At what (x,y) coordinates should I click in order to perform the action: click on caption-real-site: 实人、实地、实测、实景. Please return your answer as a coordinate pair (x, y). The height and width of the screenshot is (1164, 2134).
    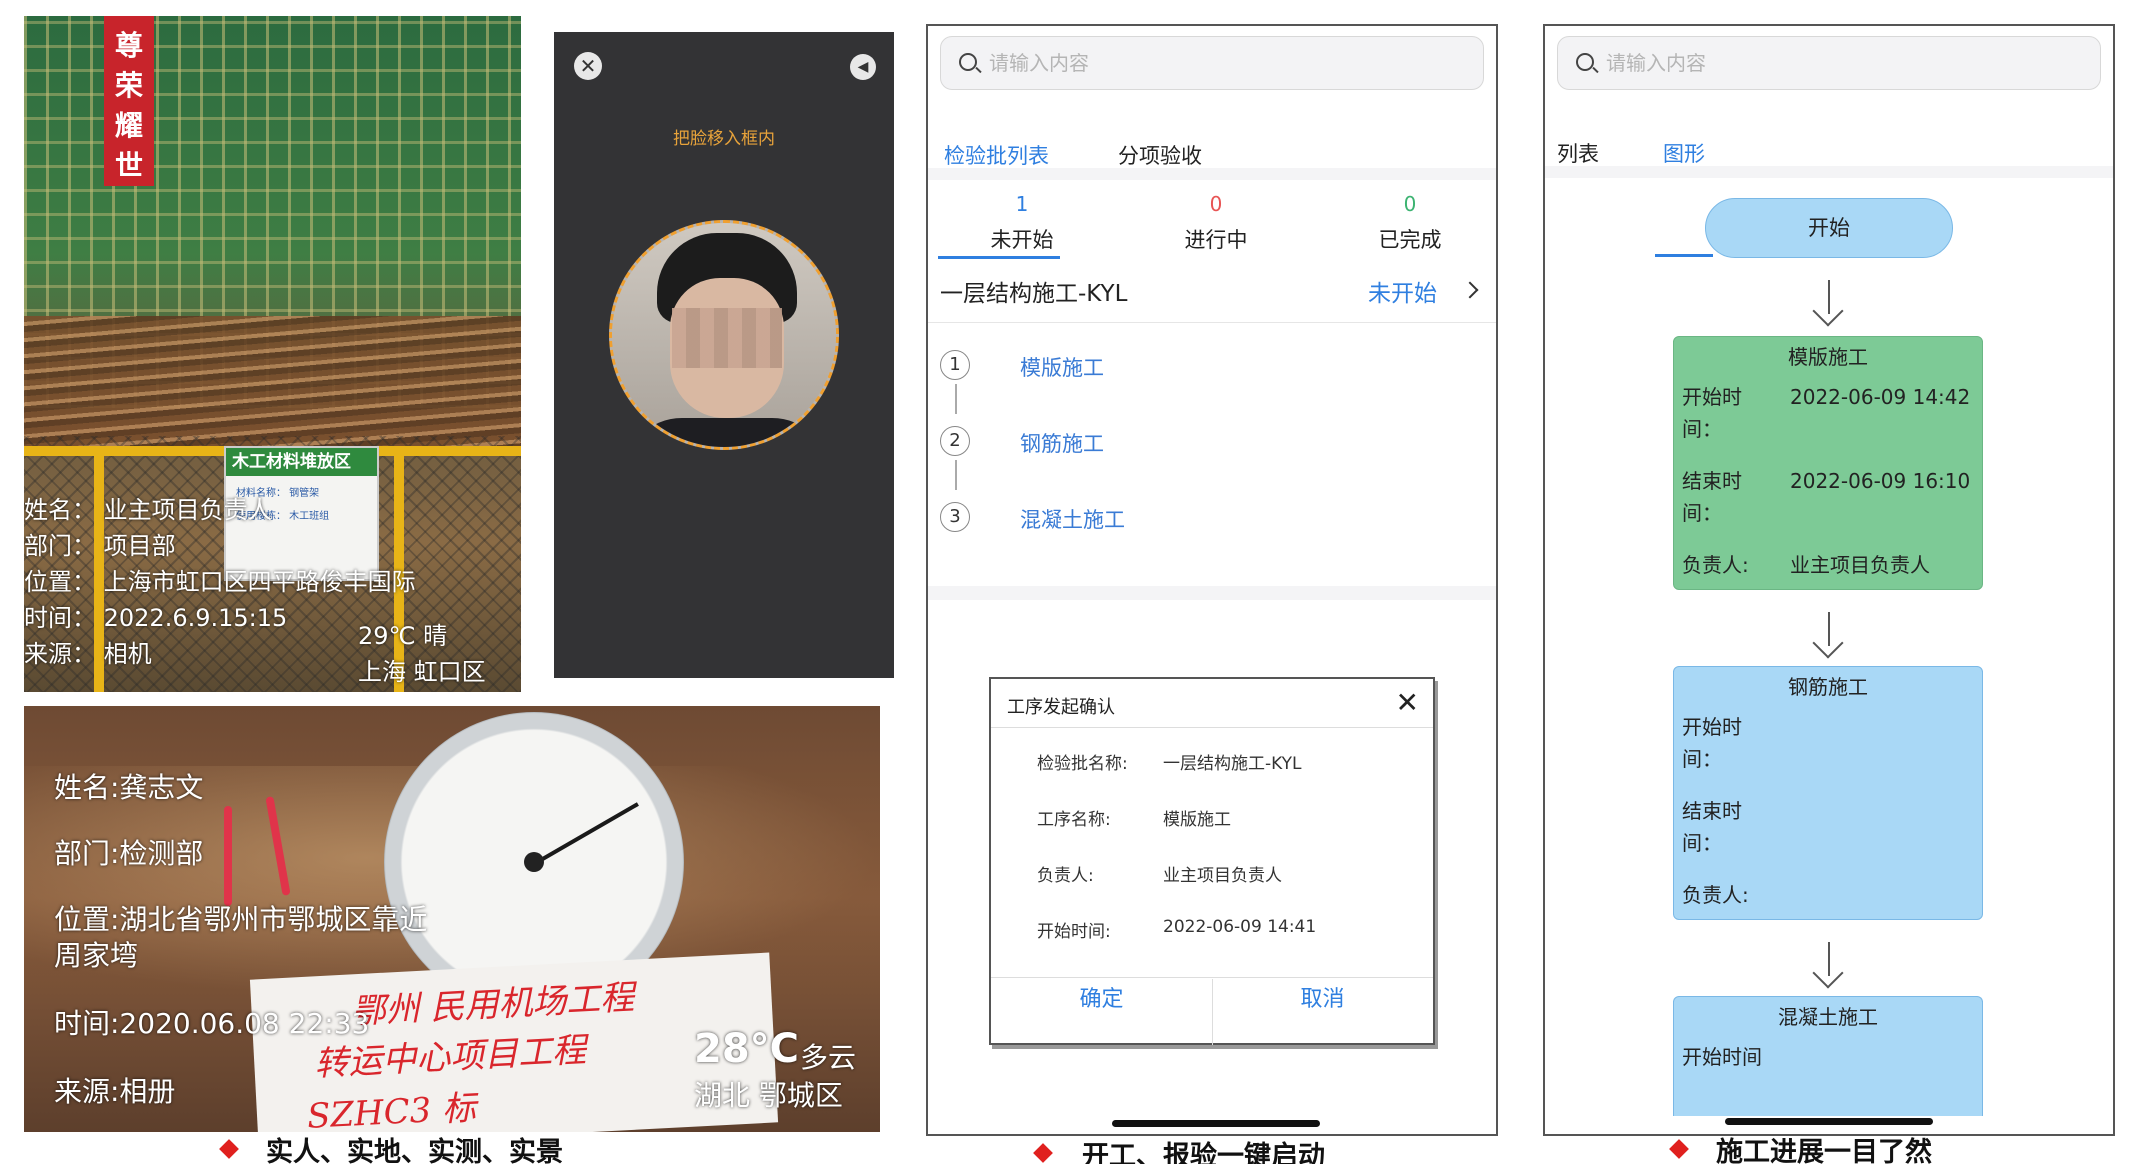
    Looking at the image, I should click on (414, 1150).